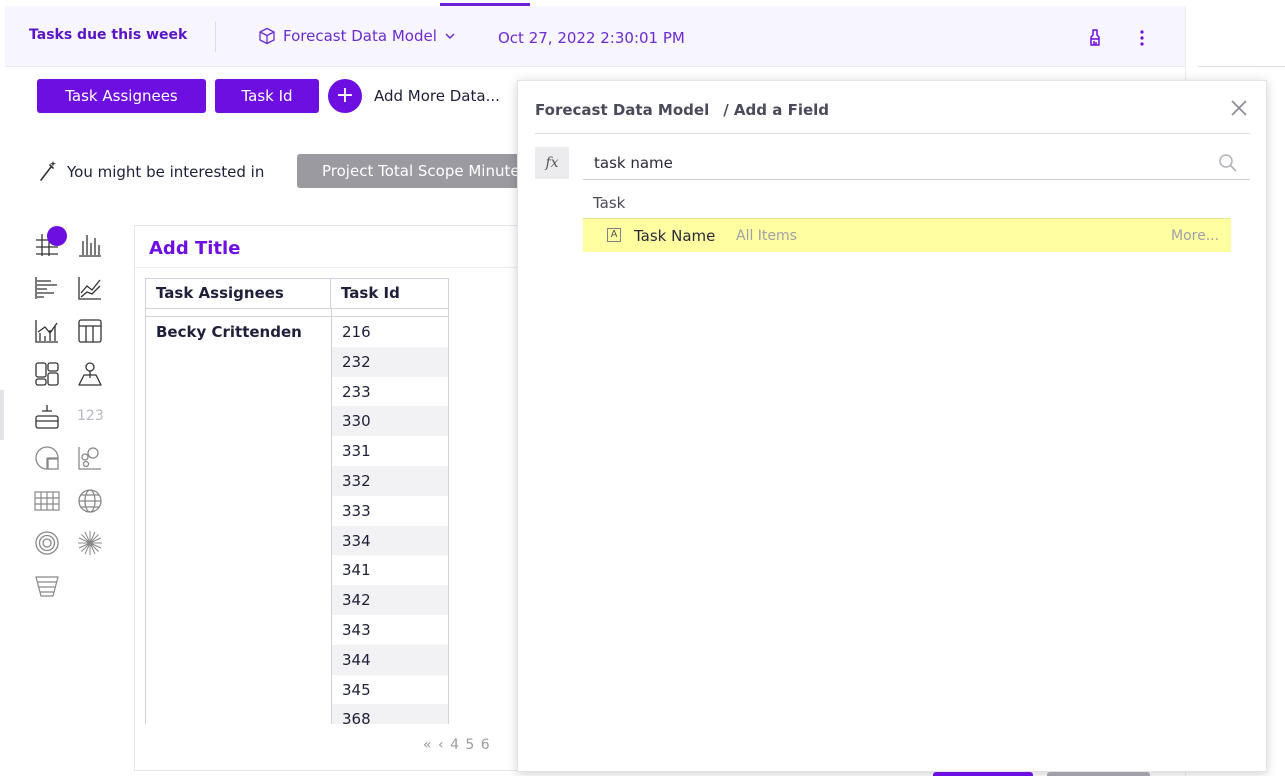  I want to click on data-timestamp: Oct 27, 2022 2:30:01 PM, so click(591, 38).